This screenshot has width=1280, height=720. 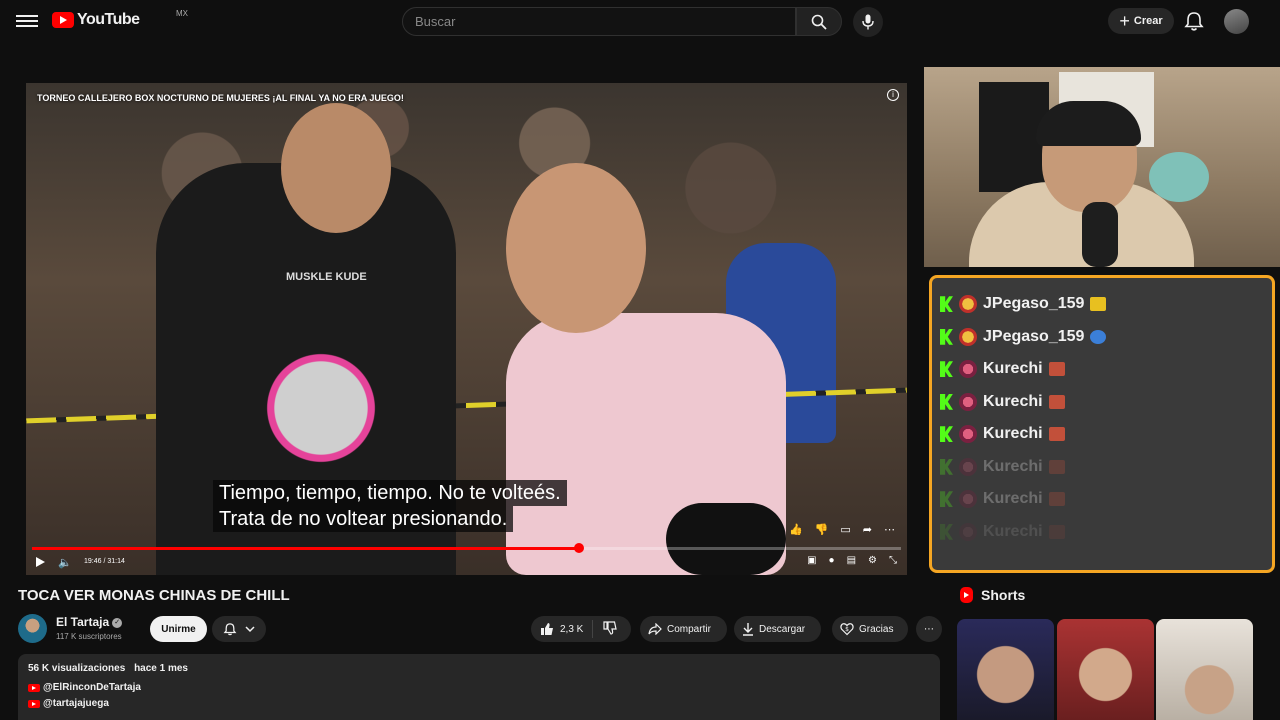 I want to click on more-icon: ⋯, so click(x=889, y=529).